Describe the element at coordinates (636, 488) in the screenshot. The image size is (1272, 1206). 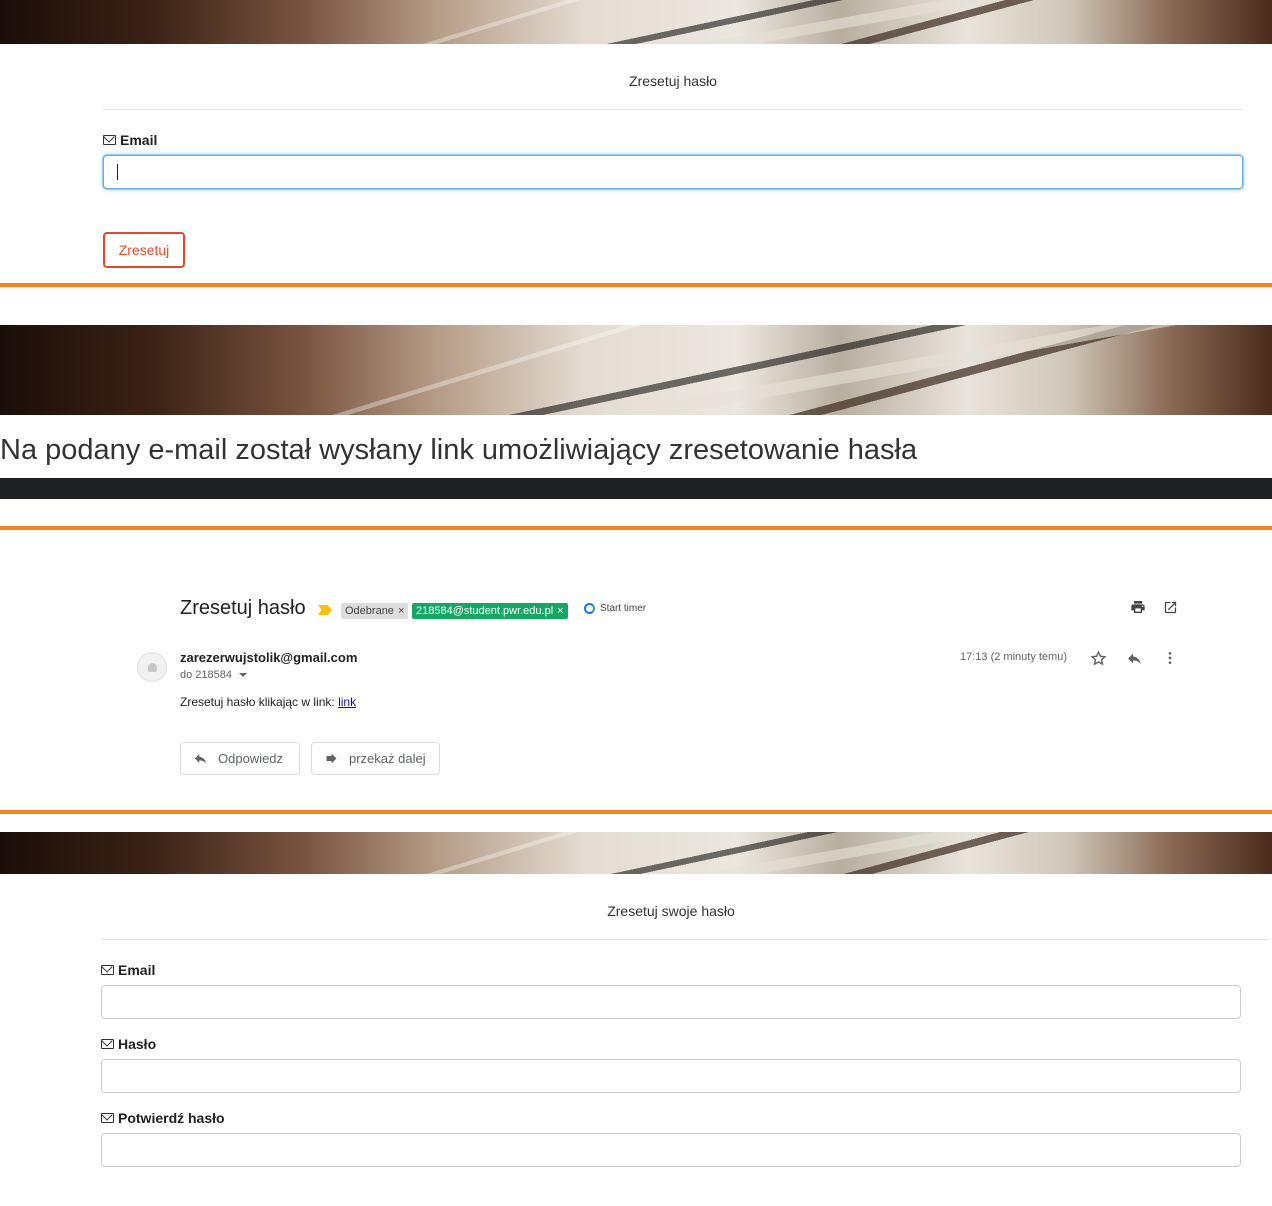
I see `dark-footer-bar` at that location.